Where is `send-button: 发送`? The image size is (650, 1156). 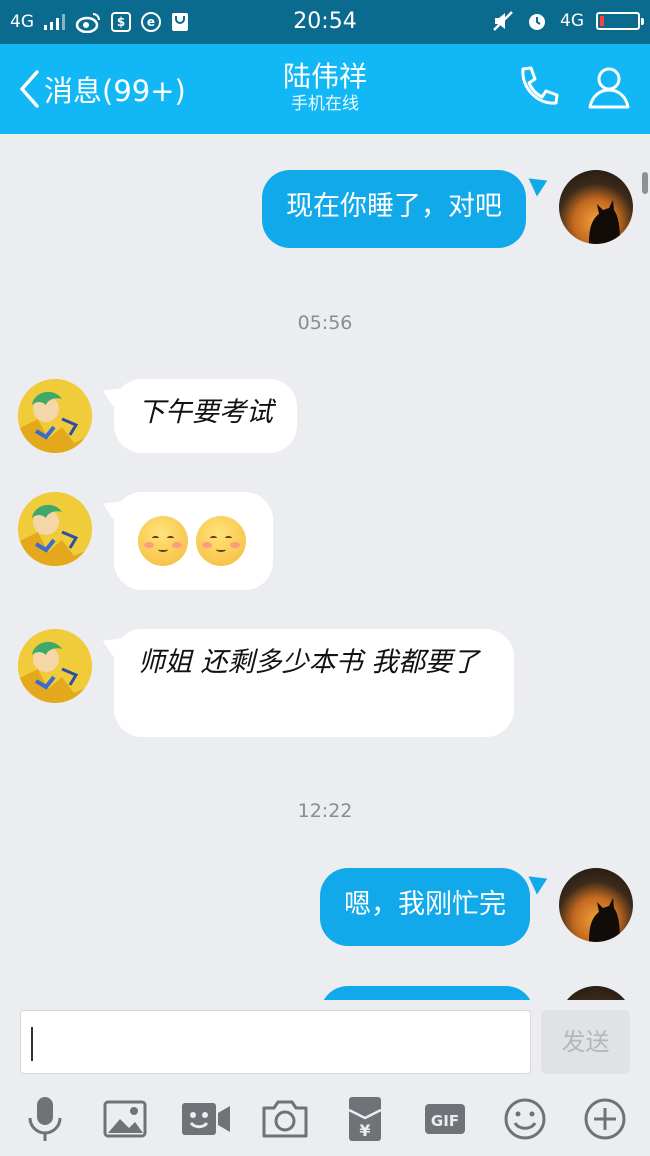
send-button: 发送 is located at coordinates (585, 1042).